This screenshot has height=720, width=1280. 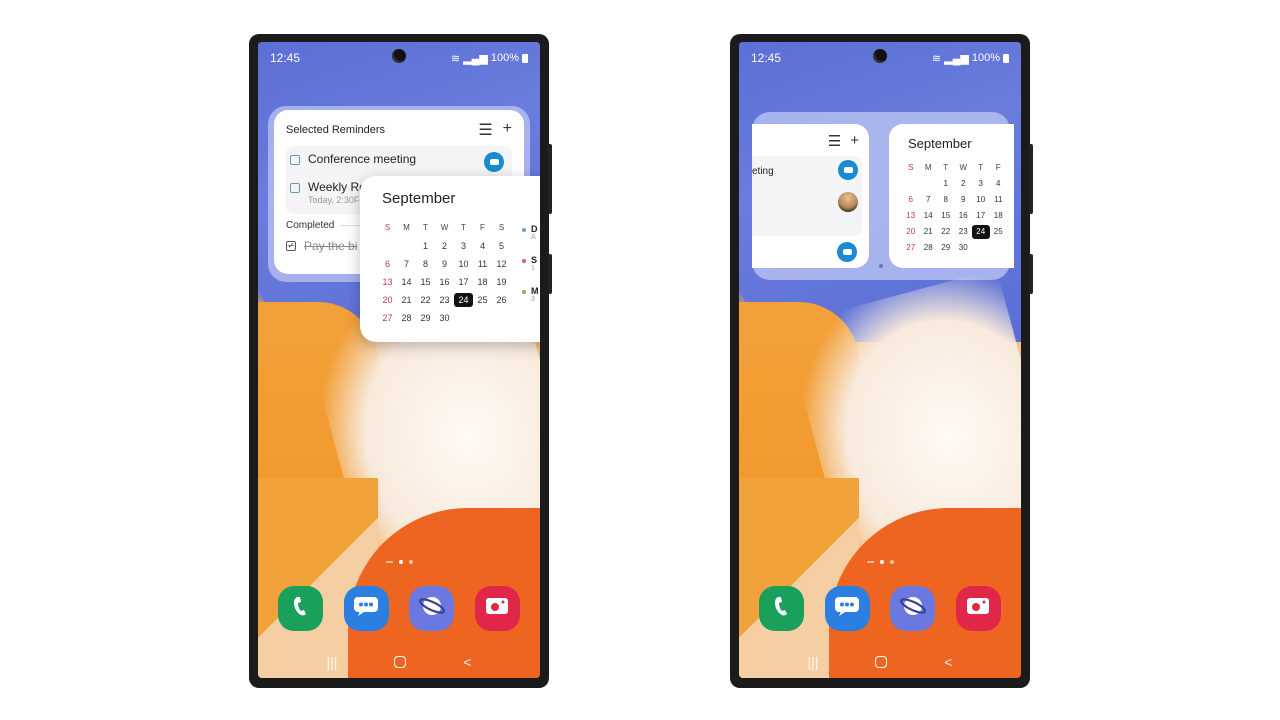 I want to click on calendar-day, so click(x=406, y=246).